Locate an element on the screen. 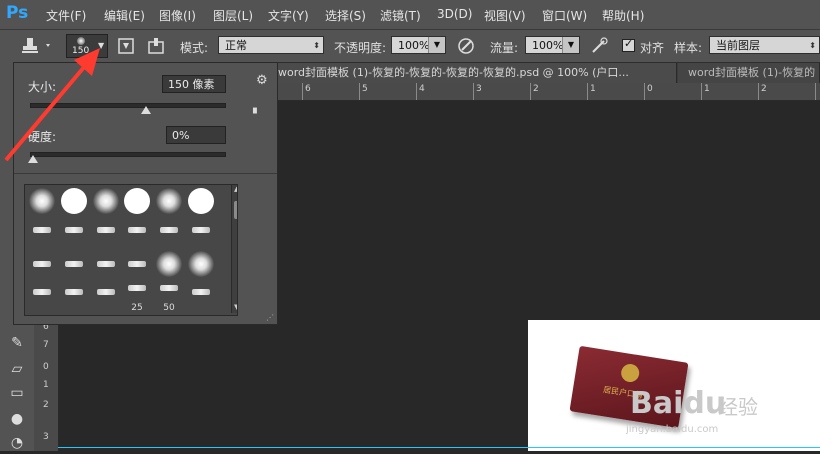  brush-size-label: 50 is located at coordinates (169, 308).